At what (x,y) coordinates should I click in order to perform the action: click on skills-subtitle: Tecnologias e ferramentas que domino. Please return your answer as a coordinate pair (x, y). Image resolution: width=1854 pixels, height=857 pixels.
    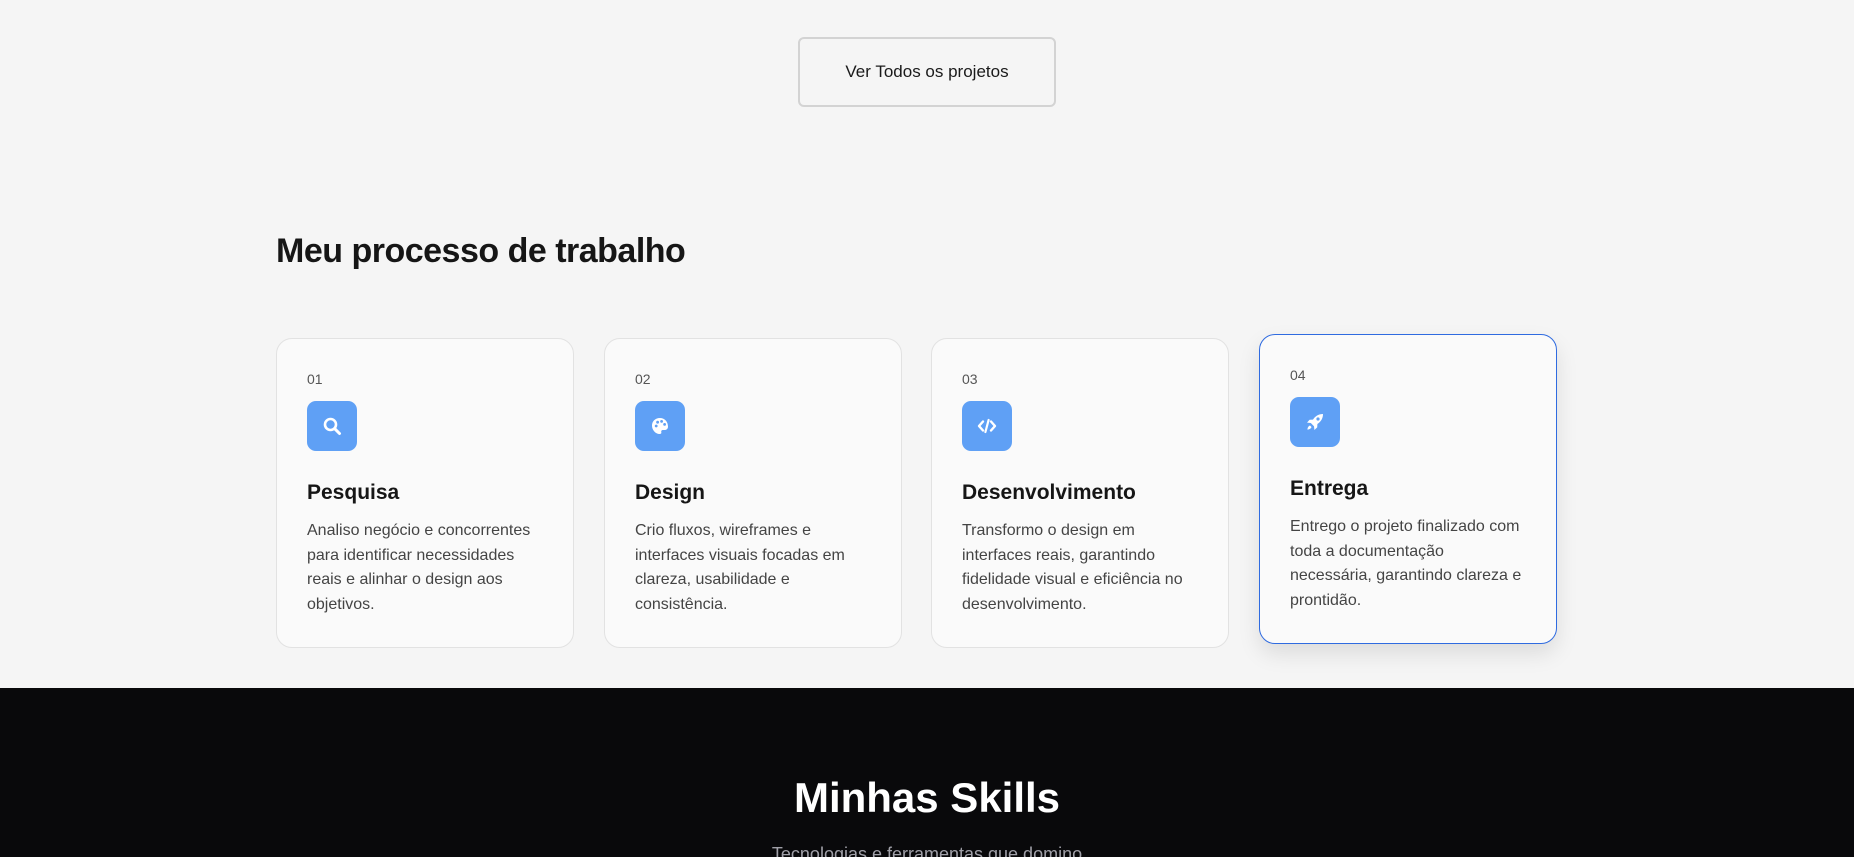
    Looking at the image, I should click on (927, 850).